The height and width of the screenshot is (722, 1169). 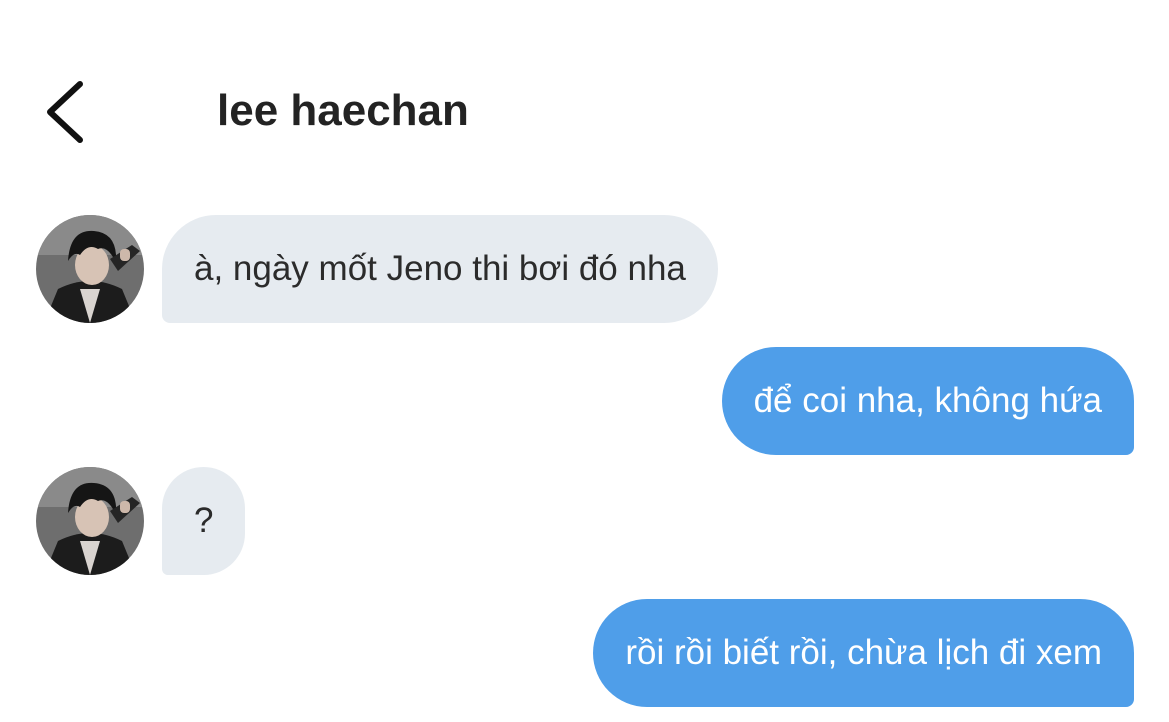 What do you see at coordinates (863, 653) in the screenshot?
I see `message-bubble: rồi rồi biết rồi, chừa lịch đi xem` at bounding box center [863, 653].